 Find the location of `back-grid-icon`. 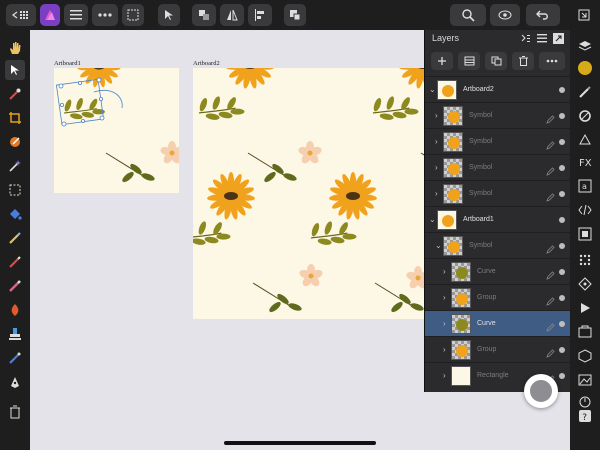

back-grid-icon is located at coordinates (21, 15).